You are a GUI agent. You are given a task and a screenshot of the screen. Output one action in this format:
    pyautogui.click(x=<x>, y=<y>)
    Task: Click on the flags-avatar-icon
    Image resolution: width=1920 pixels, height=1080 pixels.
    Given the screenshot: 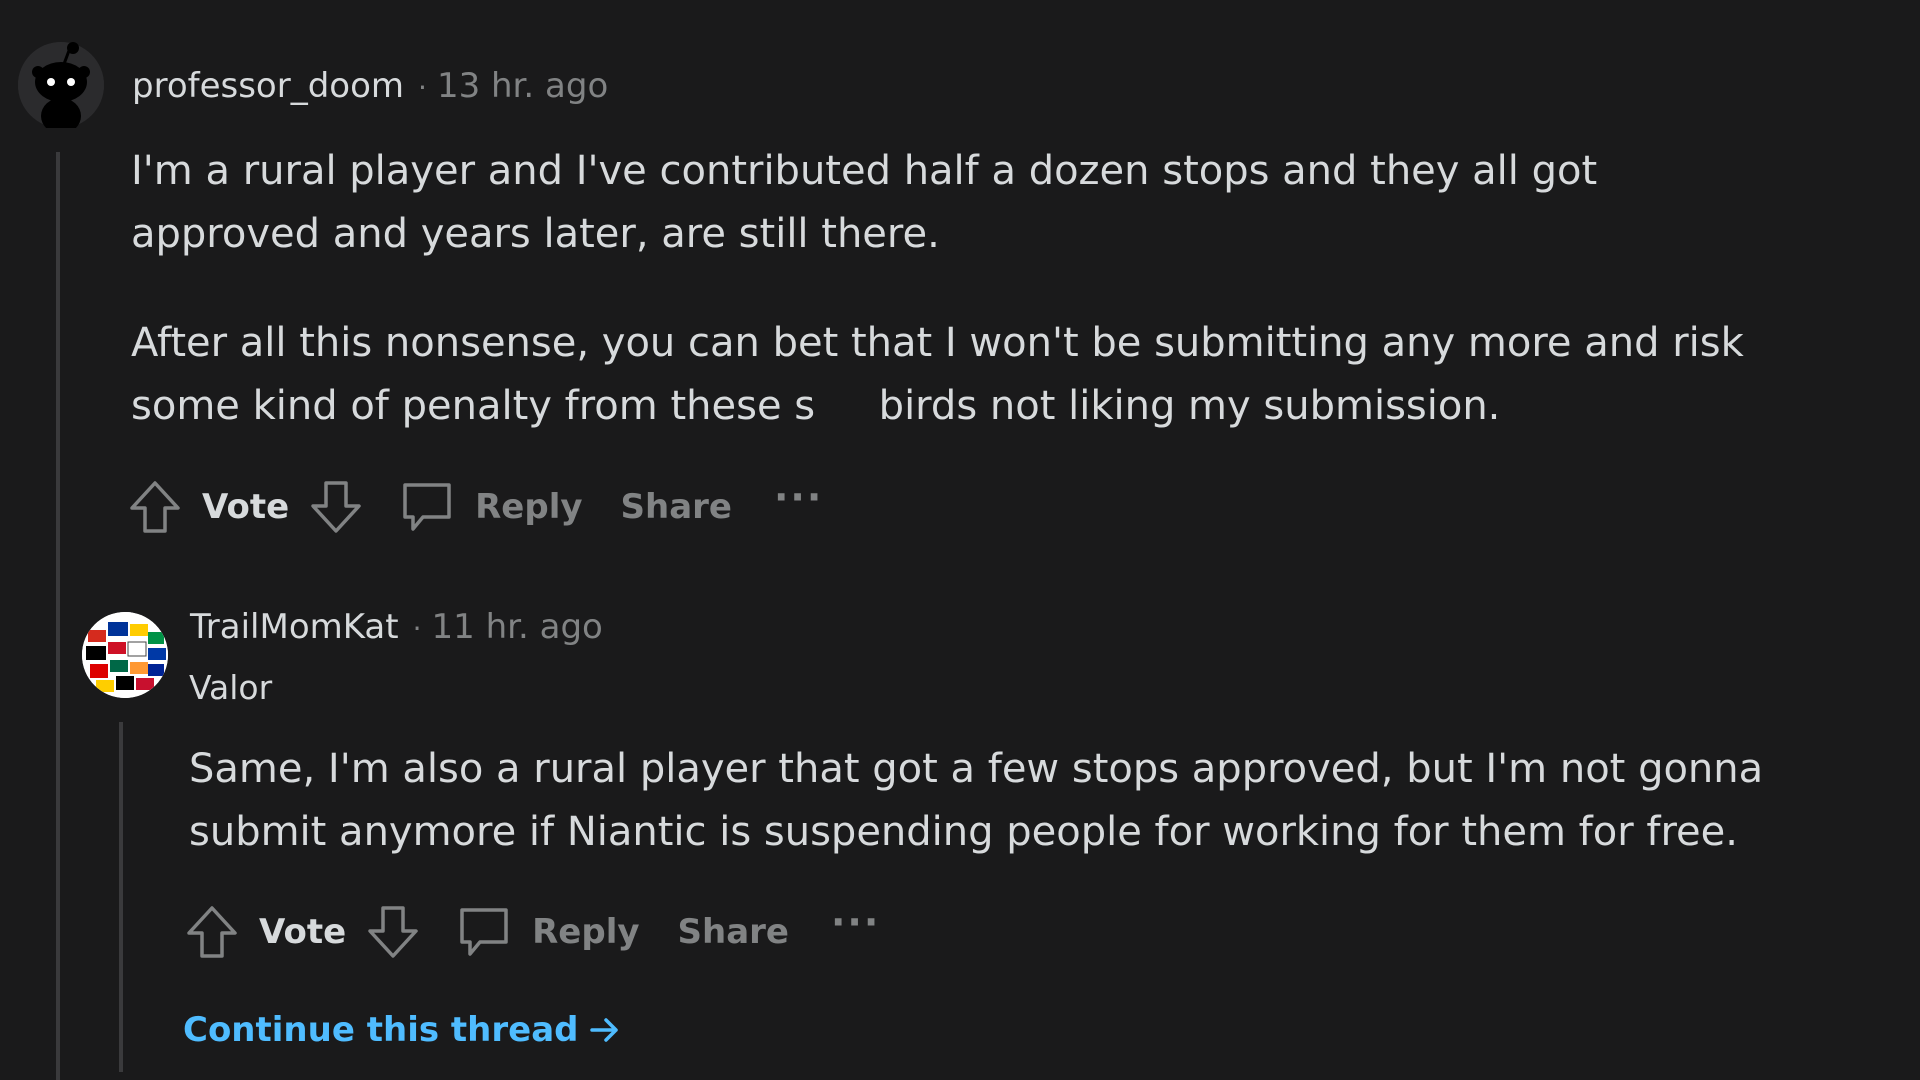 What is the action you would take?
    pyautogui.click(x=125, y=655)
    